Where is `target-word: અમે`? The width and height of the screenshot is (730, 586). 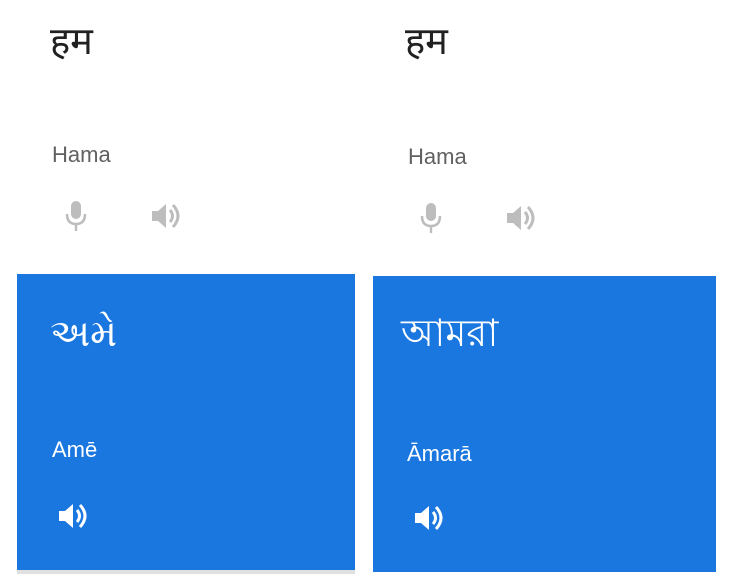 target-word: અમે is located at coordinates (83, 333).